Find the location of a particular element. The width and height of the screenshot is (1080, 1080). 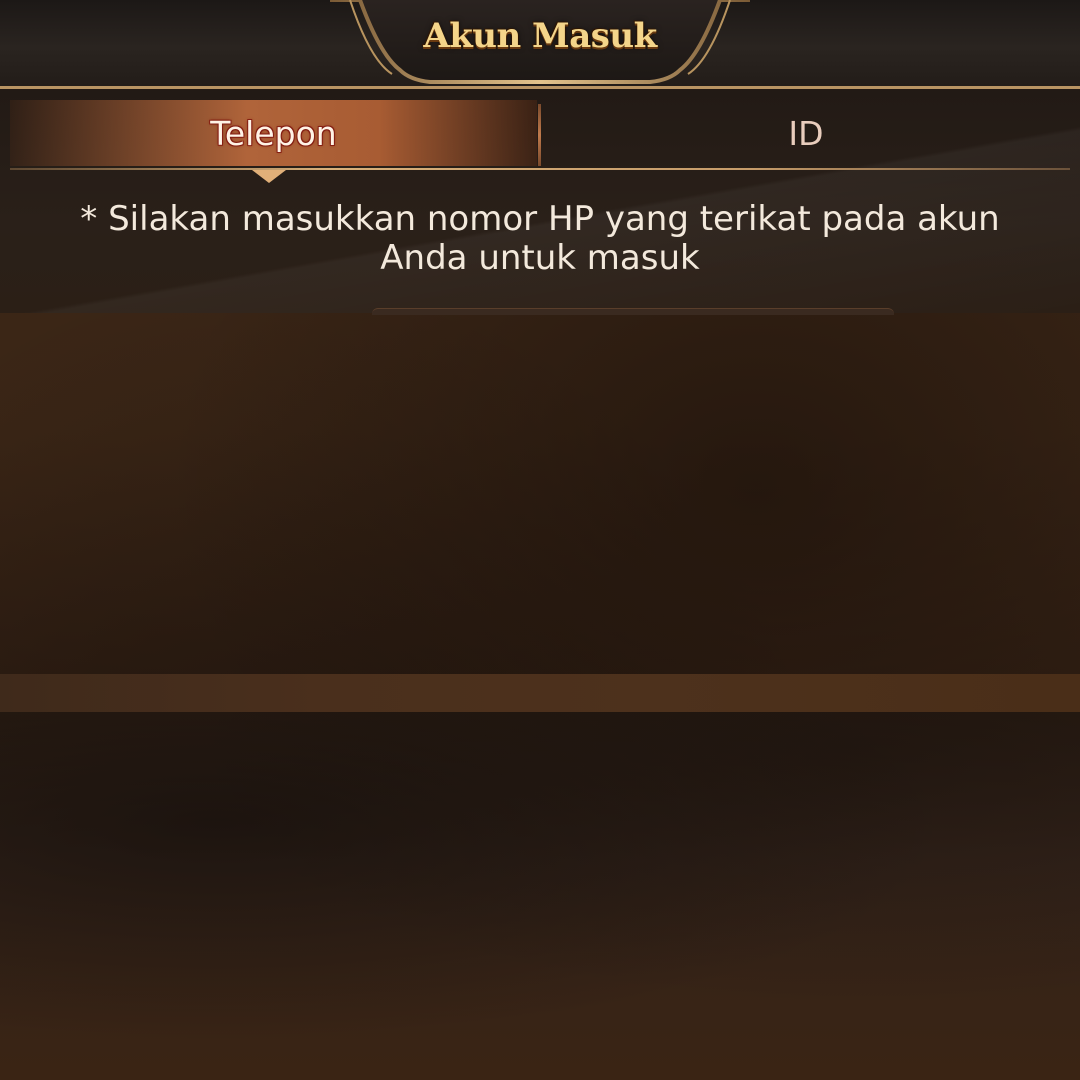

page-title: Akun Masuk is located at coordinates (540, 36).